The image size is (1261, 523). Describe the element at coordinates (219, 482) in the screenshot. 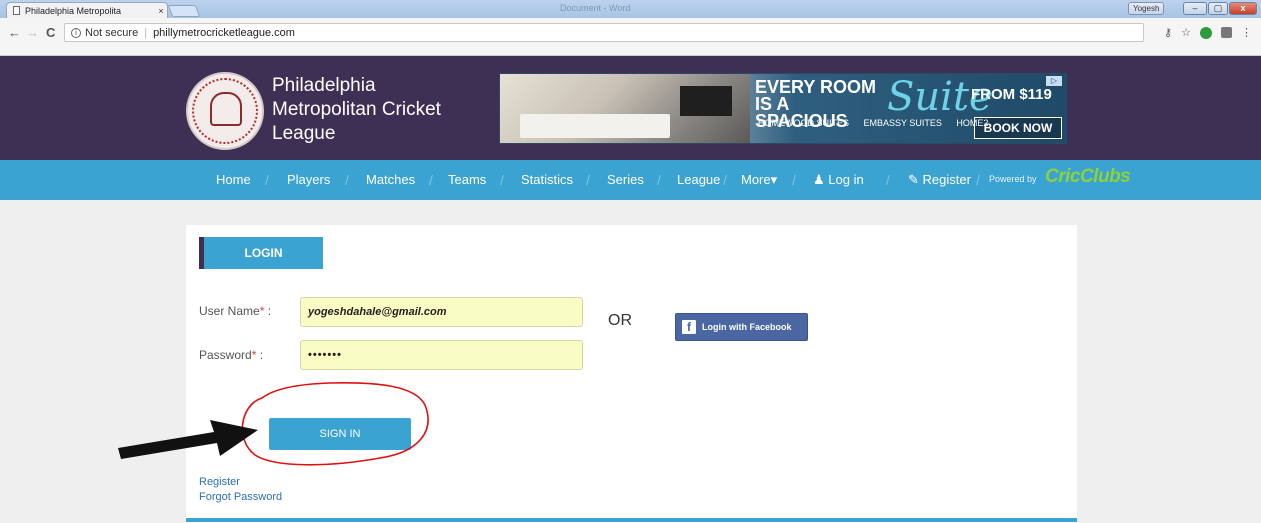

I see `register-link: Register` at that location.